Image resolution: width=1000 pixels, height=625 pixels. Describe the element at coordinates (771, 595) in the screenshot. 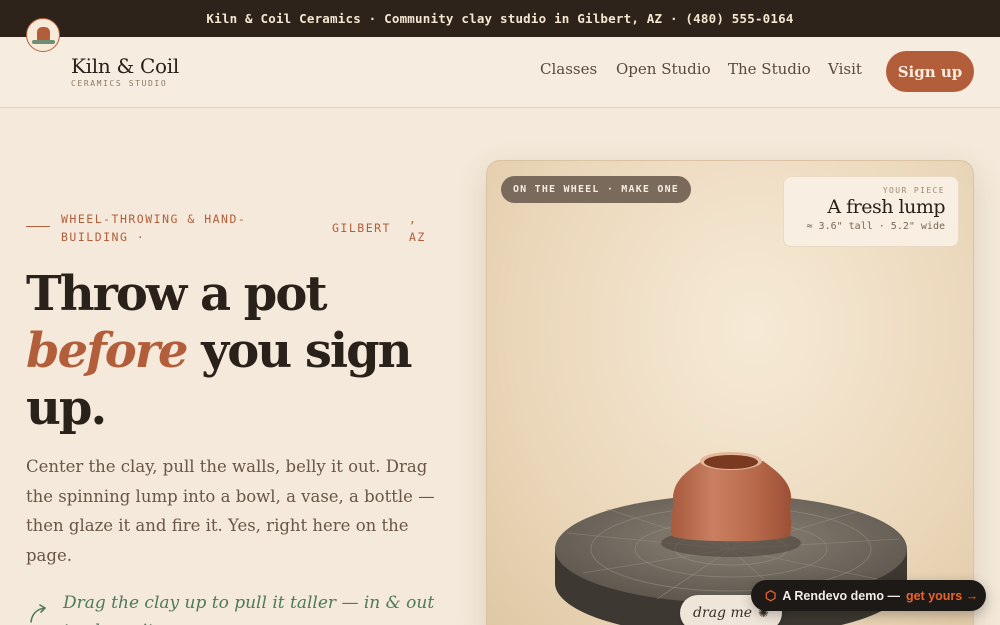

I see `hexagon-logo-icon: ⬡` at that location.